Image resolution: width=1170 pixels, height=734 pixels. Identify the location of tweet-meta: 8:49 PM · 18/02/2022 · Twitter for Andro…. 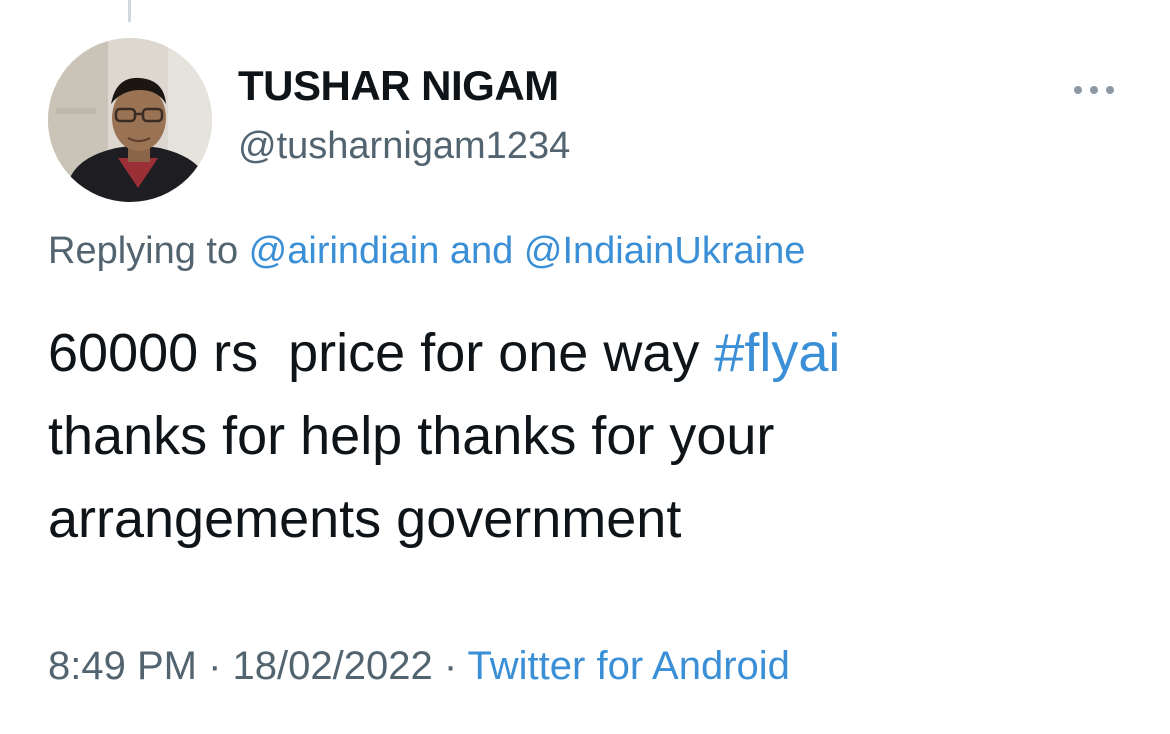
(419, 666).